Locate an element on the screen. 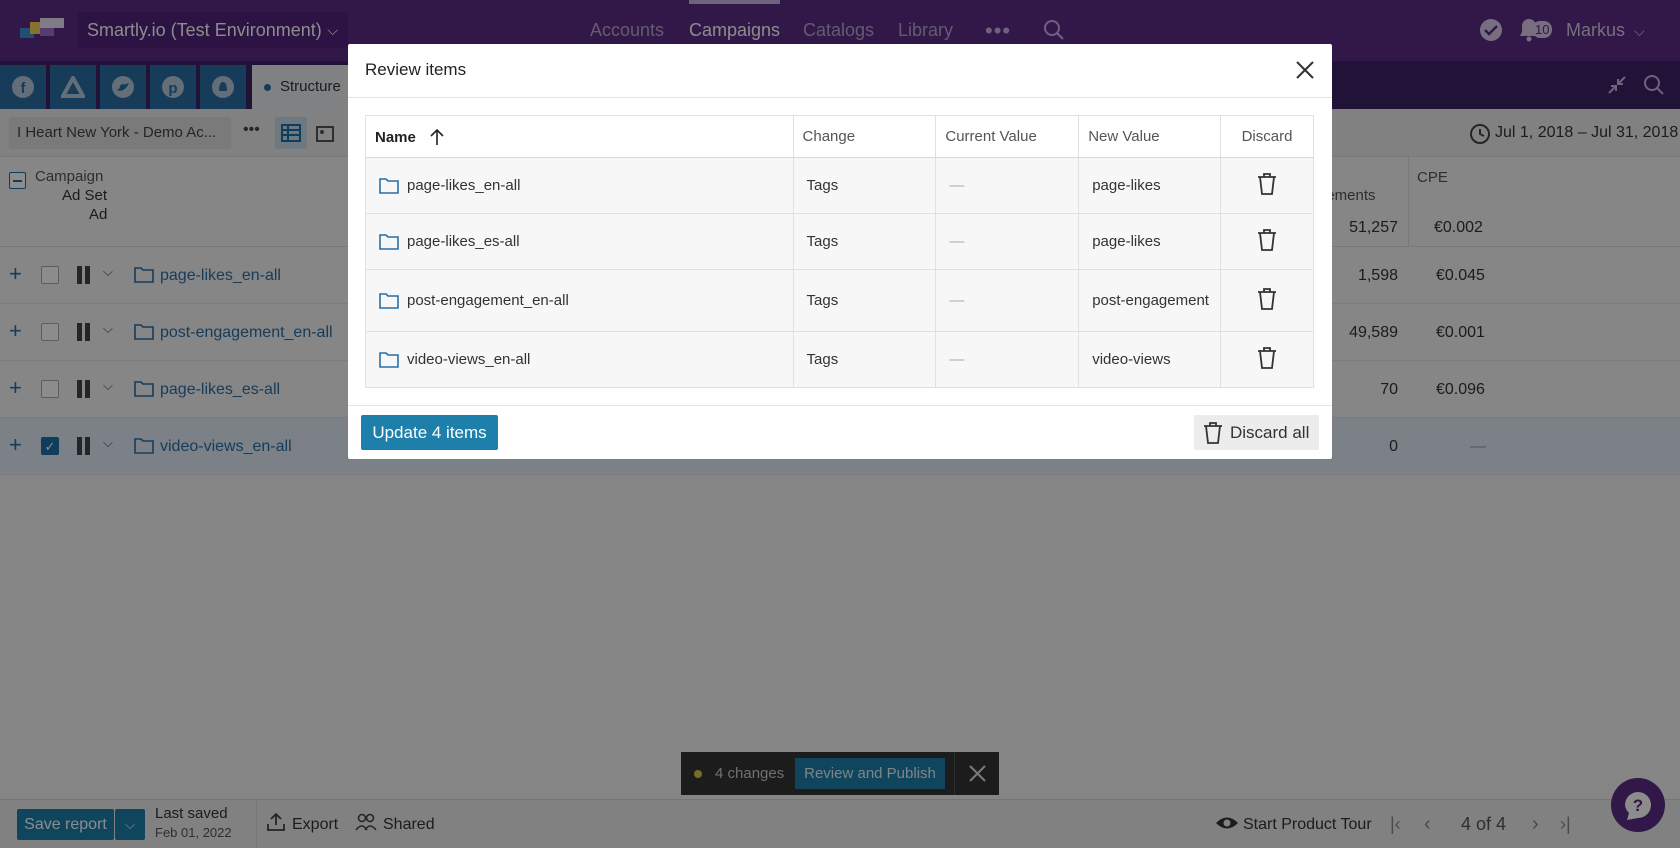  item-name-cell: page-likes_es-all is located at coordinates (579, 241).